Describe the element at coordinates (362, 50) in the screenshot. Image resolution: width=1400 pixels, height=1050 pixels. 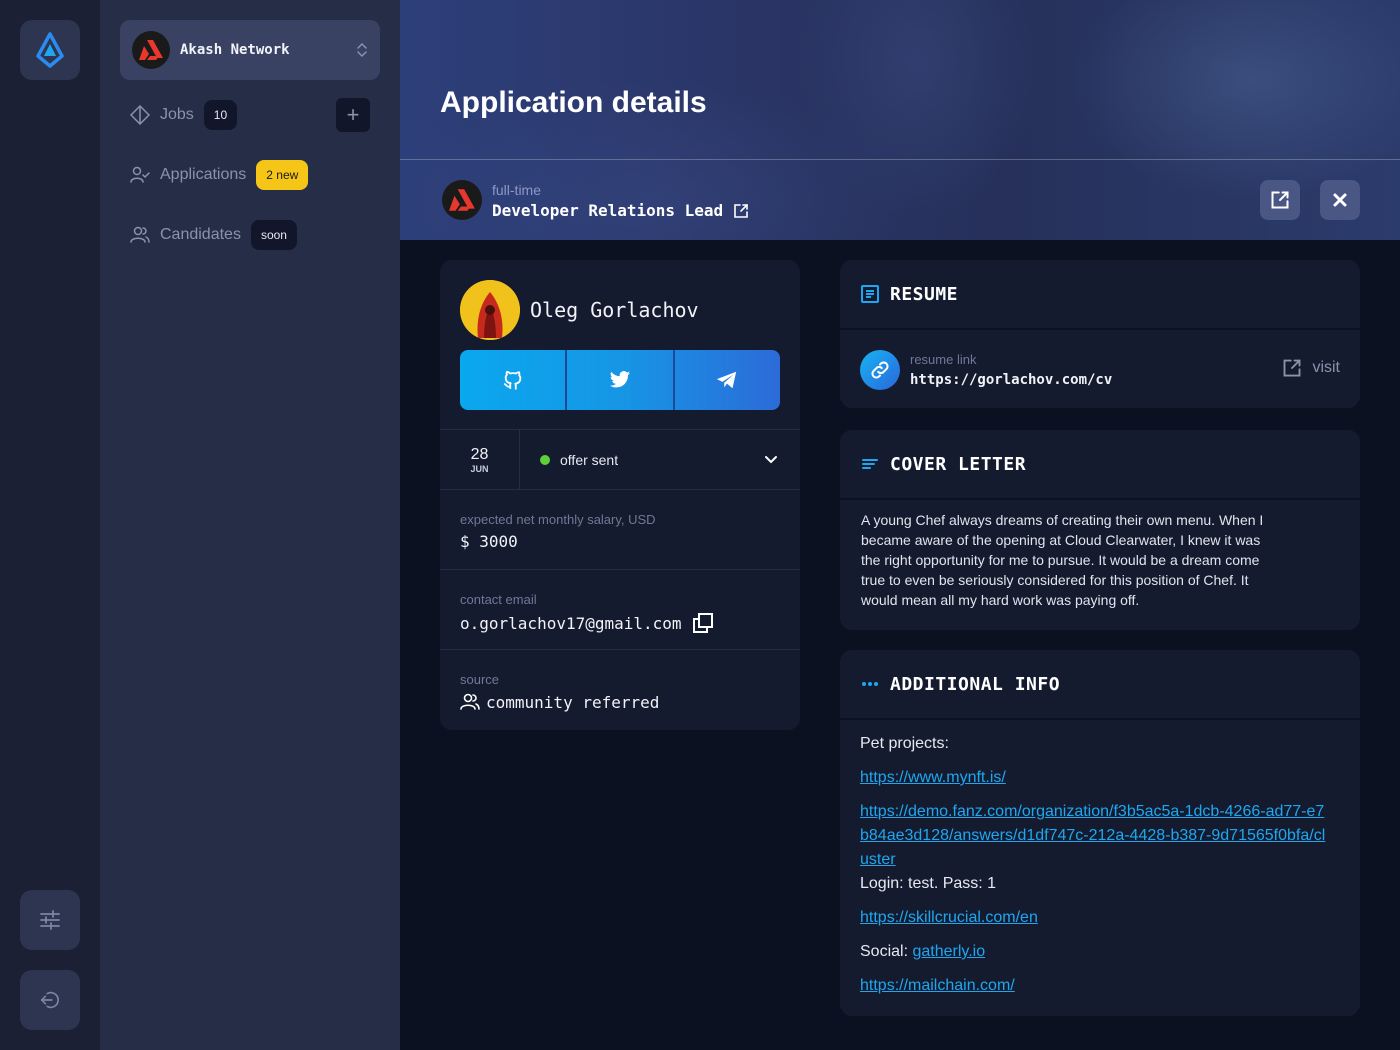
I see `chevron-updown-icon` at that location.